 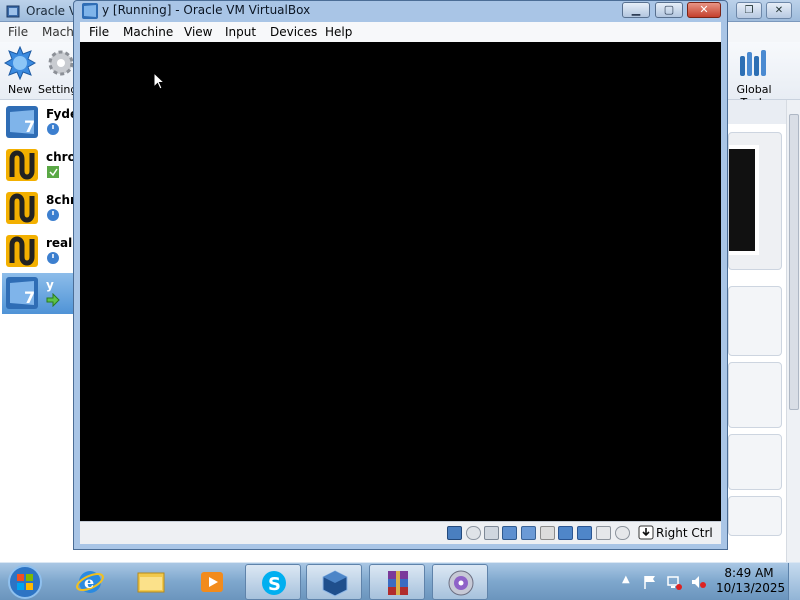 What do you see at coordinates (698, 582) in the screenshot?
I see `volume-muted-icon` at bounding box center [698, 582].